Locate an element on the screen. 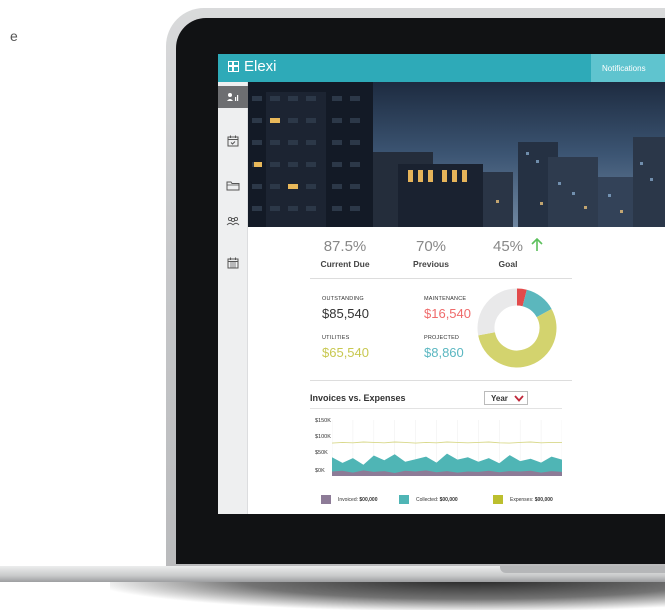 The image size is (665, 611). line-series-expenses is located at coordinates (447, 442).